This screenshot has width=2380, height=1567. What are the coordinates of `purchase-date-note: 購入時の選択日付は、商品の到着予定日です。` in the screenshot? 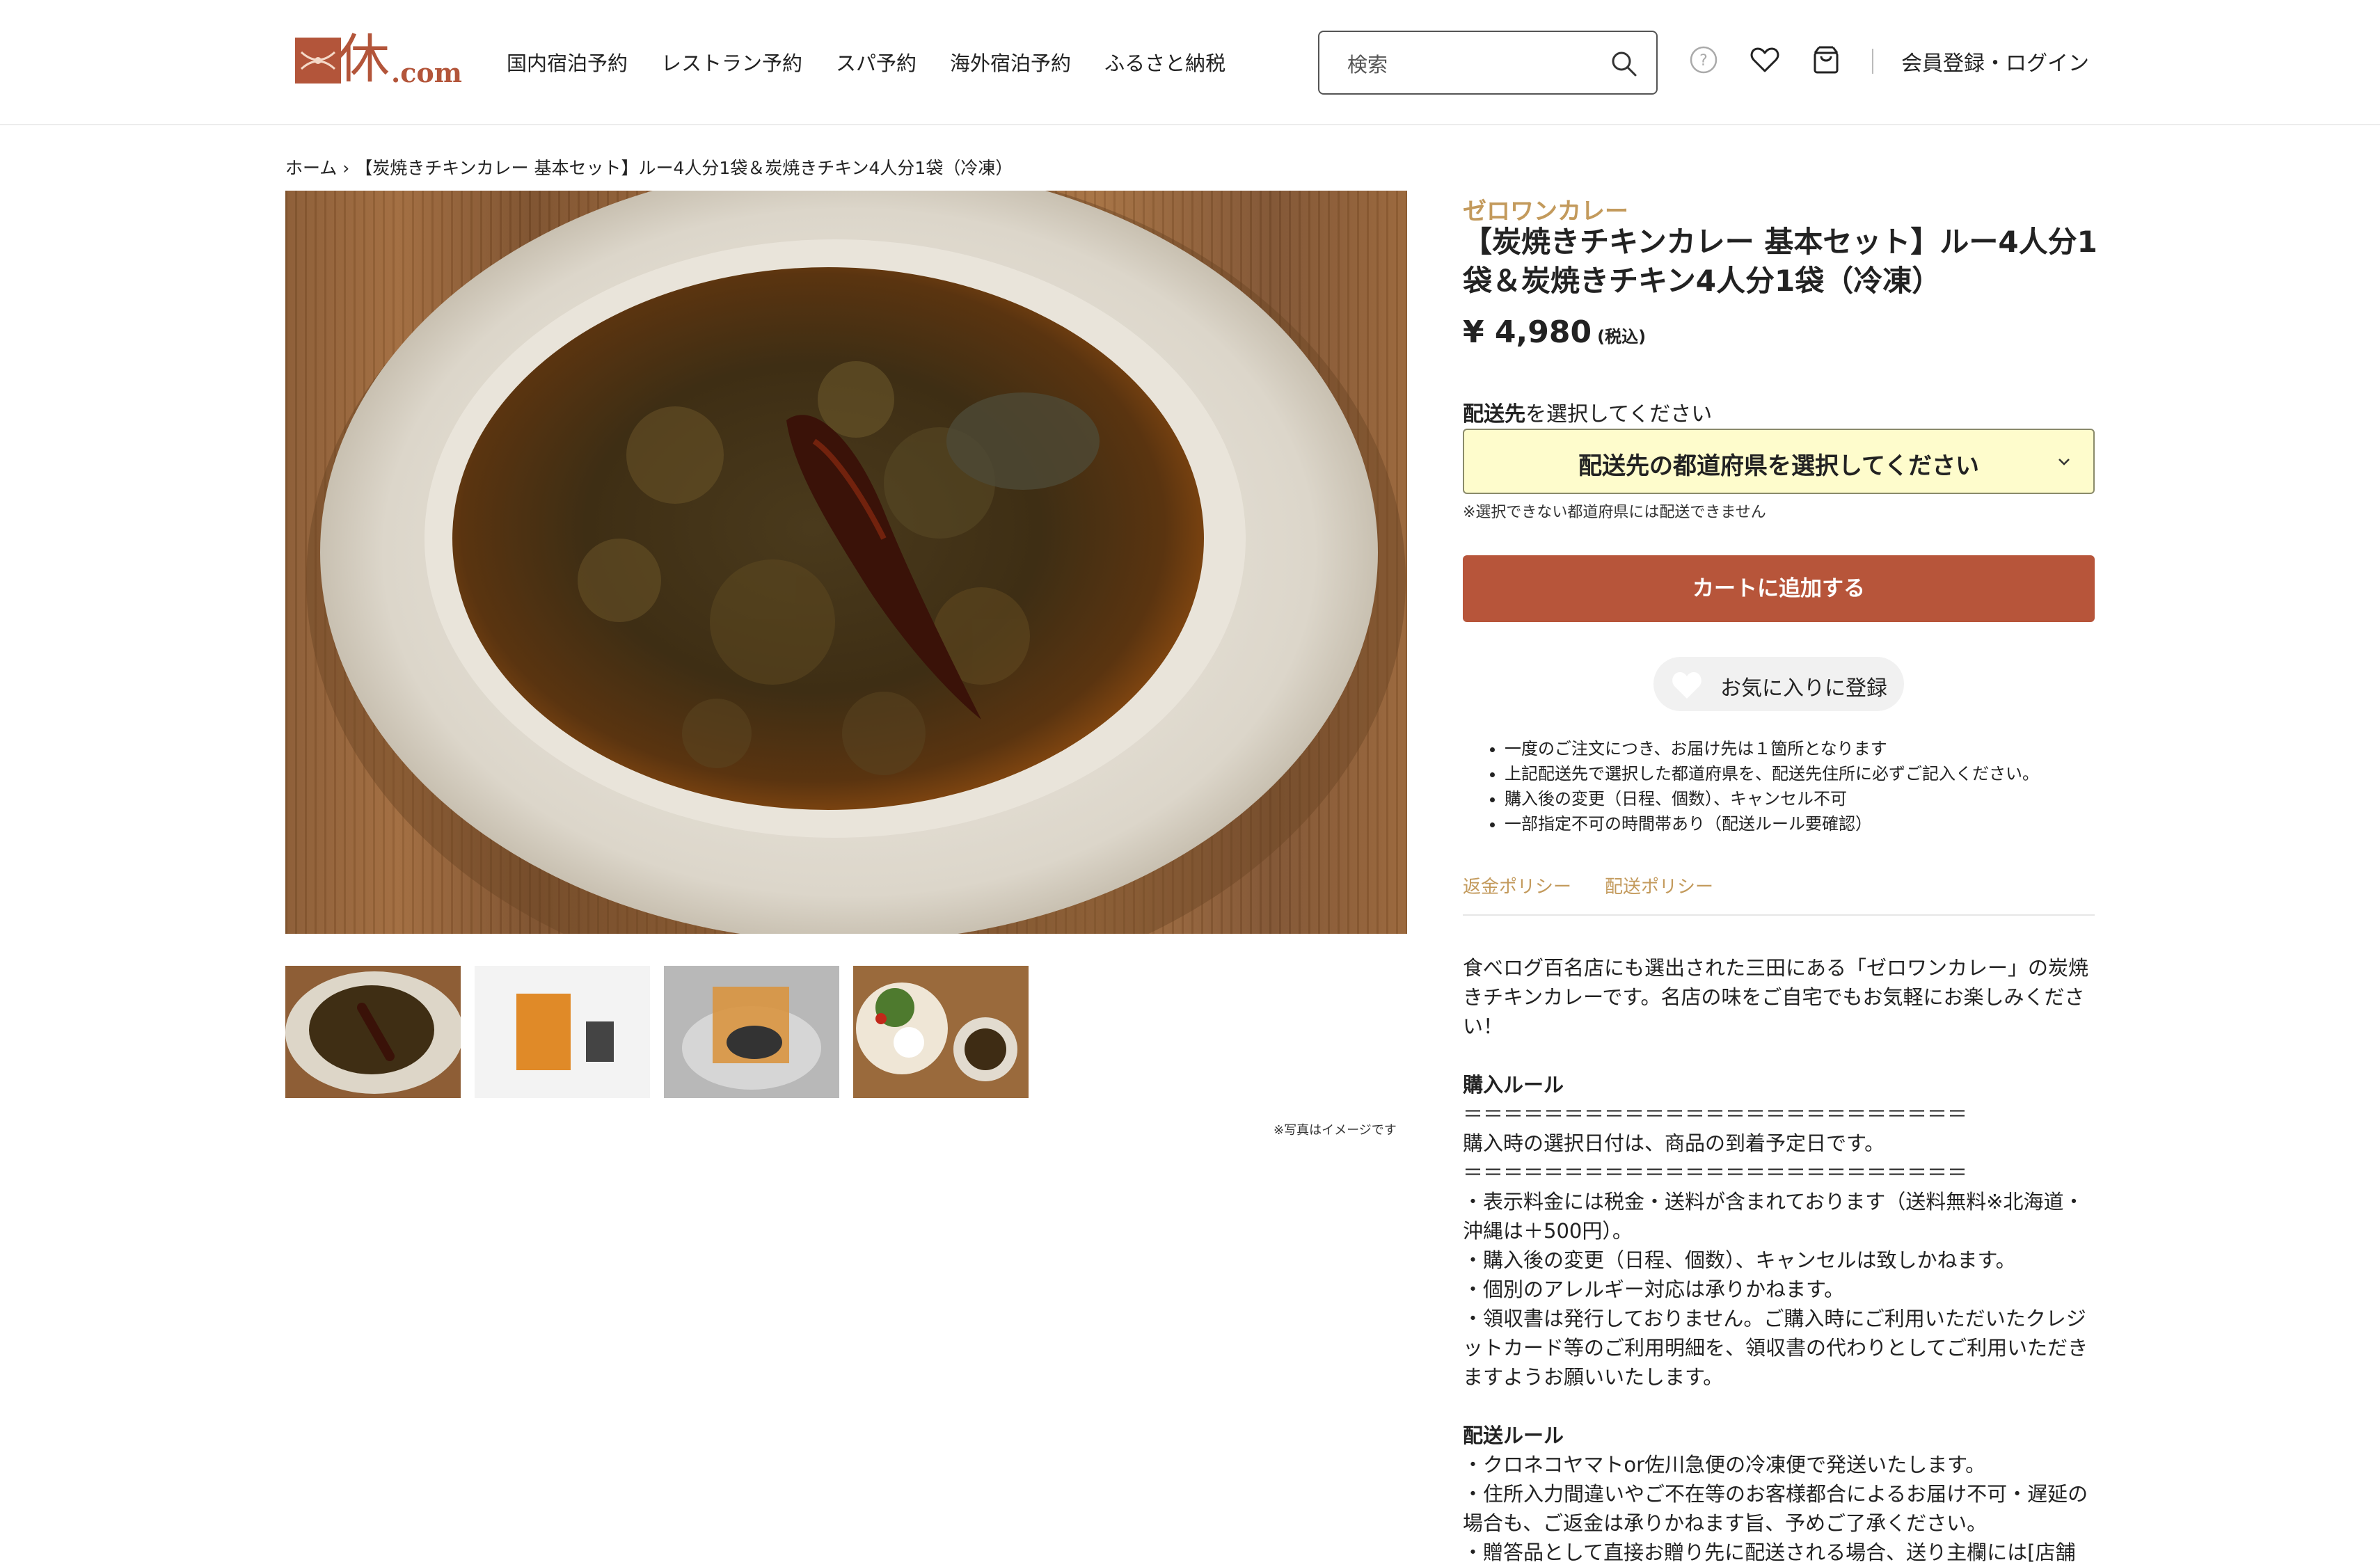 It's located at (1674, 1143).